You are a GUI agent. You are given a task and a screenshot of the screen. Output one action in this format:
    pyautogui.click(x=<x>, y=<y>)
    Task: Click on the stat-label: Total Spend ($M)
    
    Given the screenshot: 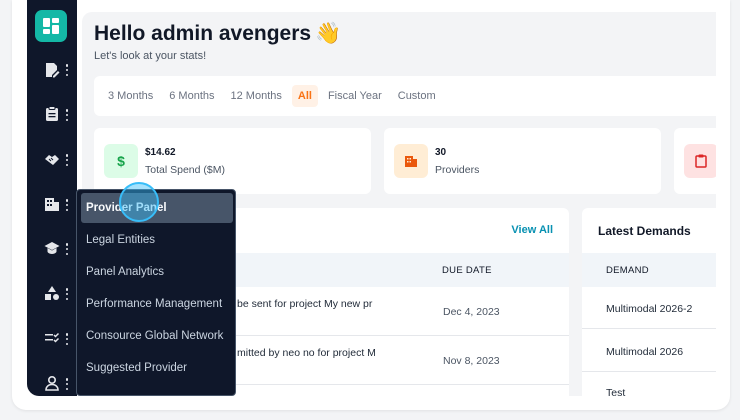 What is the action you would take?
    pyautogui.click(x=185, y=170)
    